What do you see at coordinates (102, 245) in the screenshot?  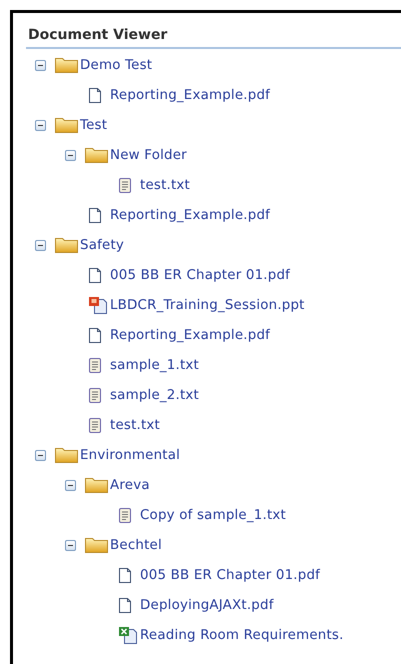 I see `folder-link: Safety` at bounding box center [102, 245].